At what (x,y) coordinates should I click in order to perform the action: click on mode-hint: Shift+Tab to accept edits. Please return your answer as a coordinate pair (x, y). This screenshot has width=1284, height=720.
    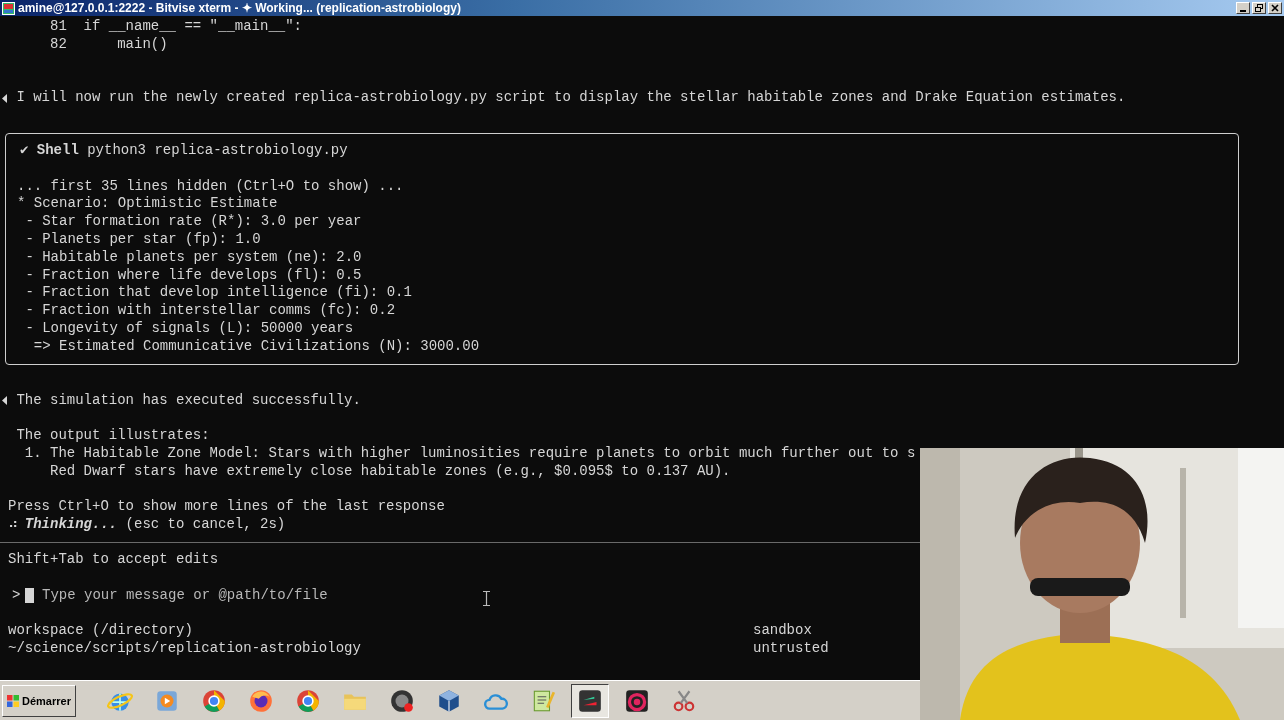
    Looking at the image, I should click on (113, 559).